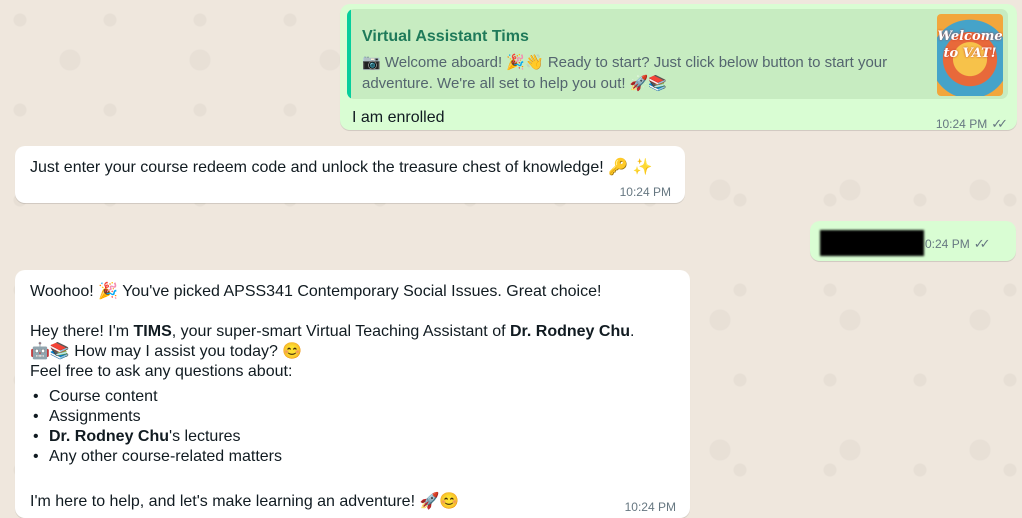  Describe the element at coordinates (947, 244) in the screenshot. I see `timestamp-text: 0:24 PM` at that location.